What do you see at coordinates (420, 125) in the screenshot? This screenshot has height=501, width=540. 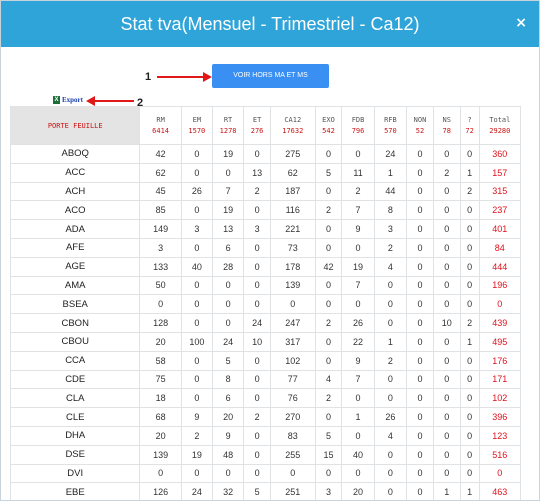 I see `column-header: NON 52` at bounding box center [420, 125].